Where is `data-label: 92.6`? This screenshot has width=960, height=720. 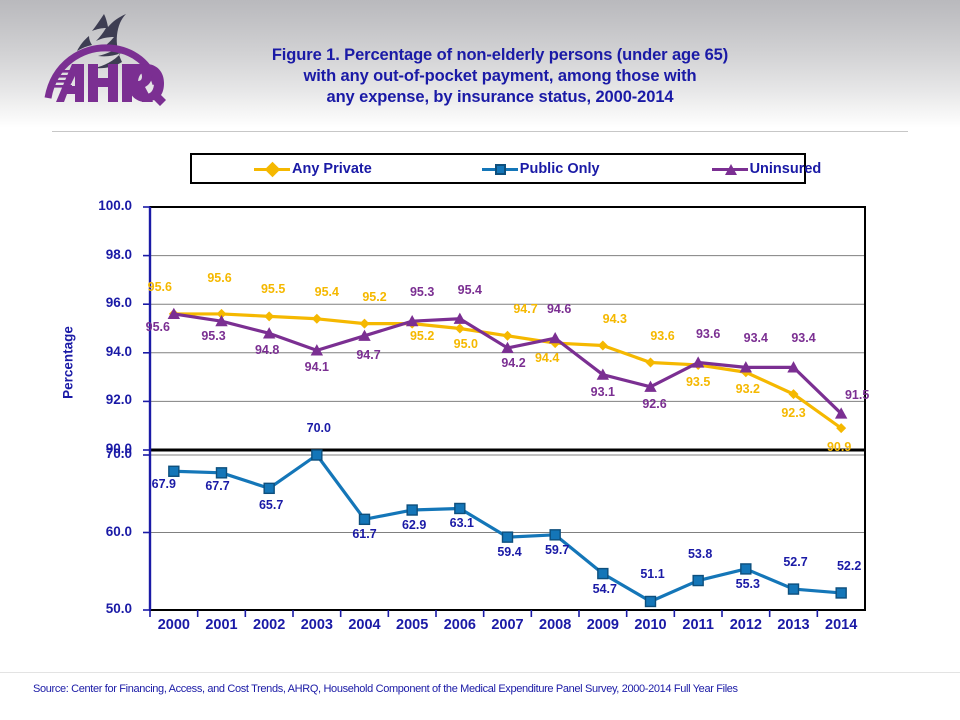 data-label: 92.6 is located at coordinates (654, 403).